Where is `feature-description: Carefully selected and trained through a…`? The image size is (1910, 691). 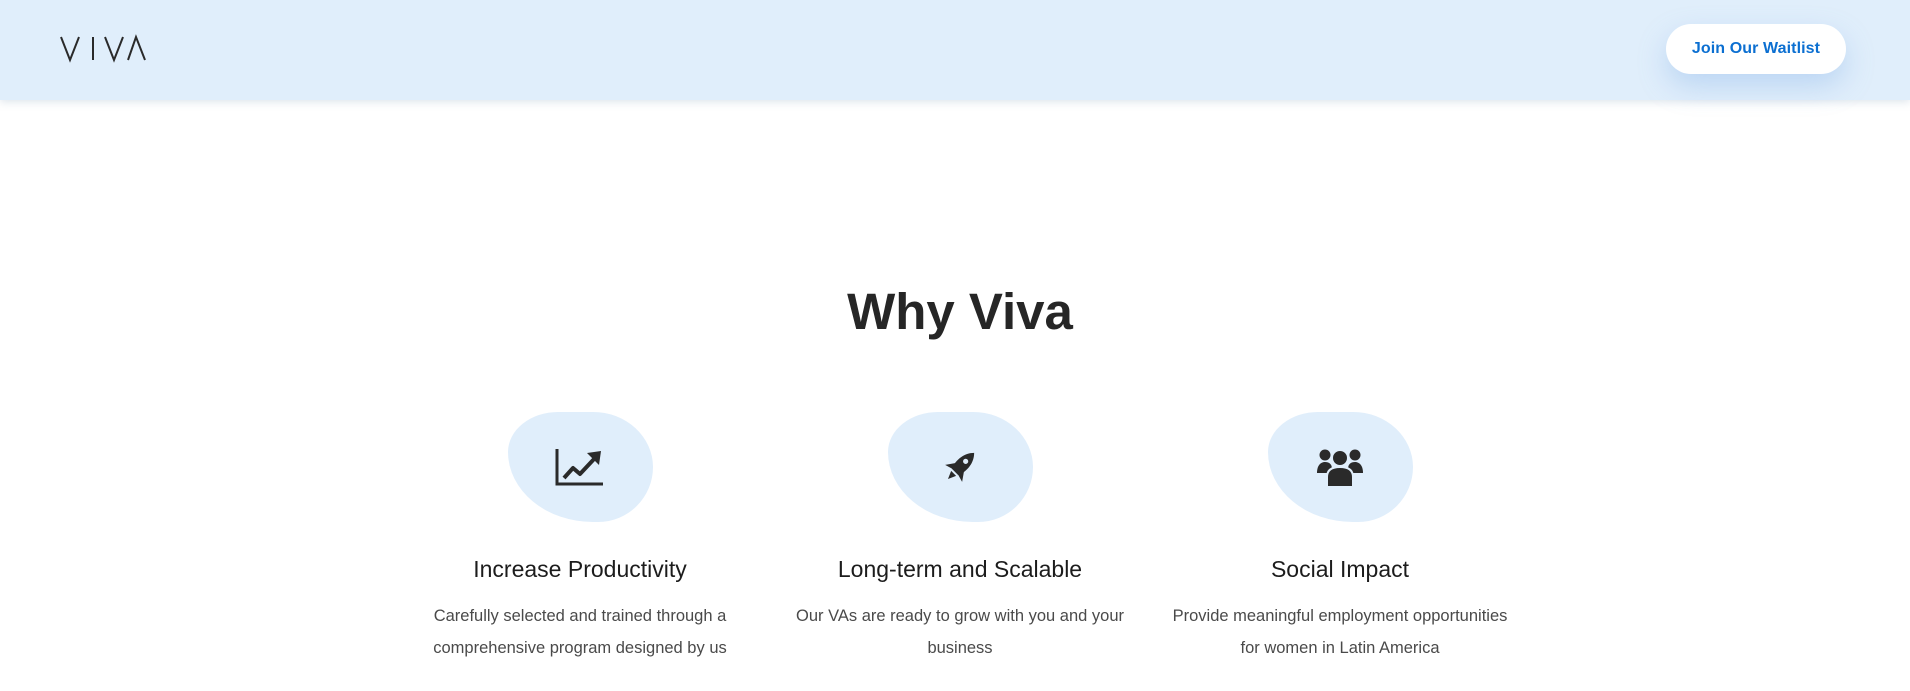
feature-description: Carefully selected and trained through a… is located at coordinates (580, 632).